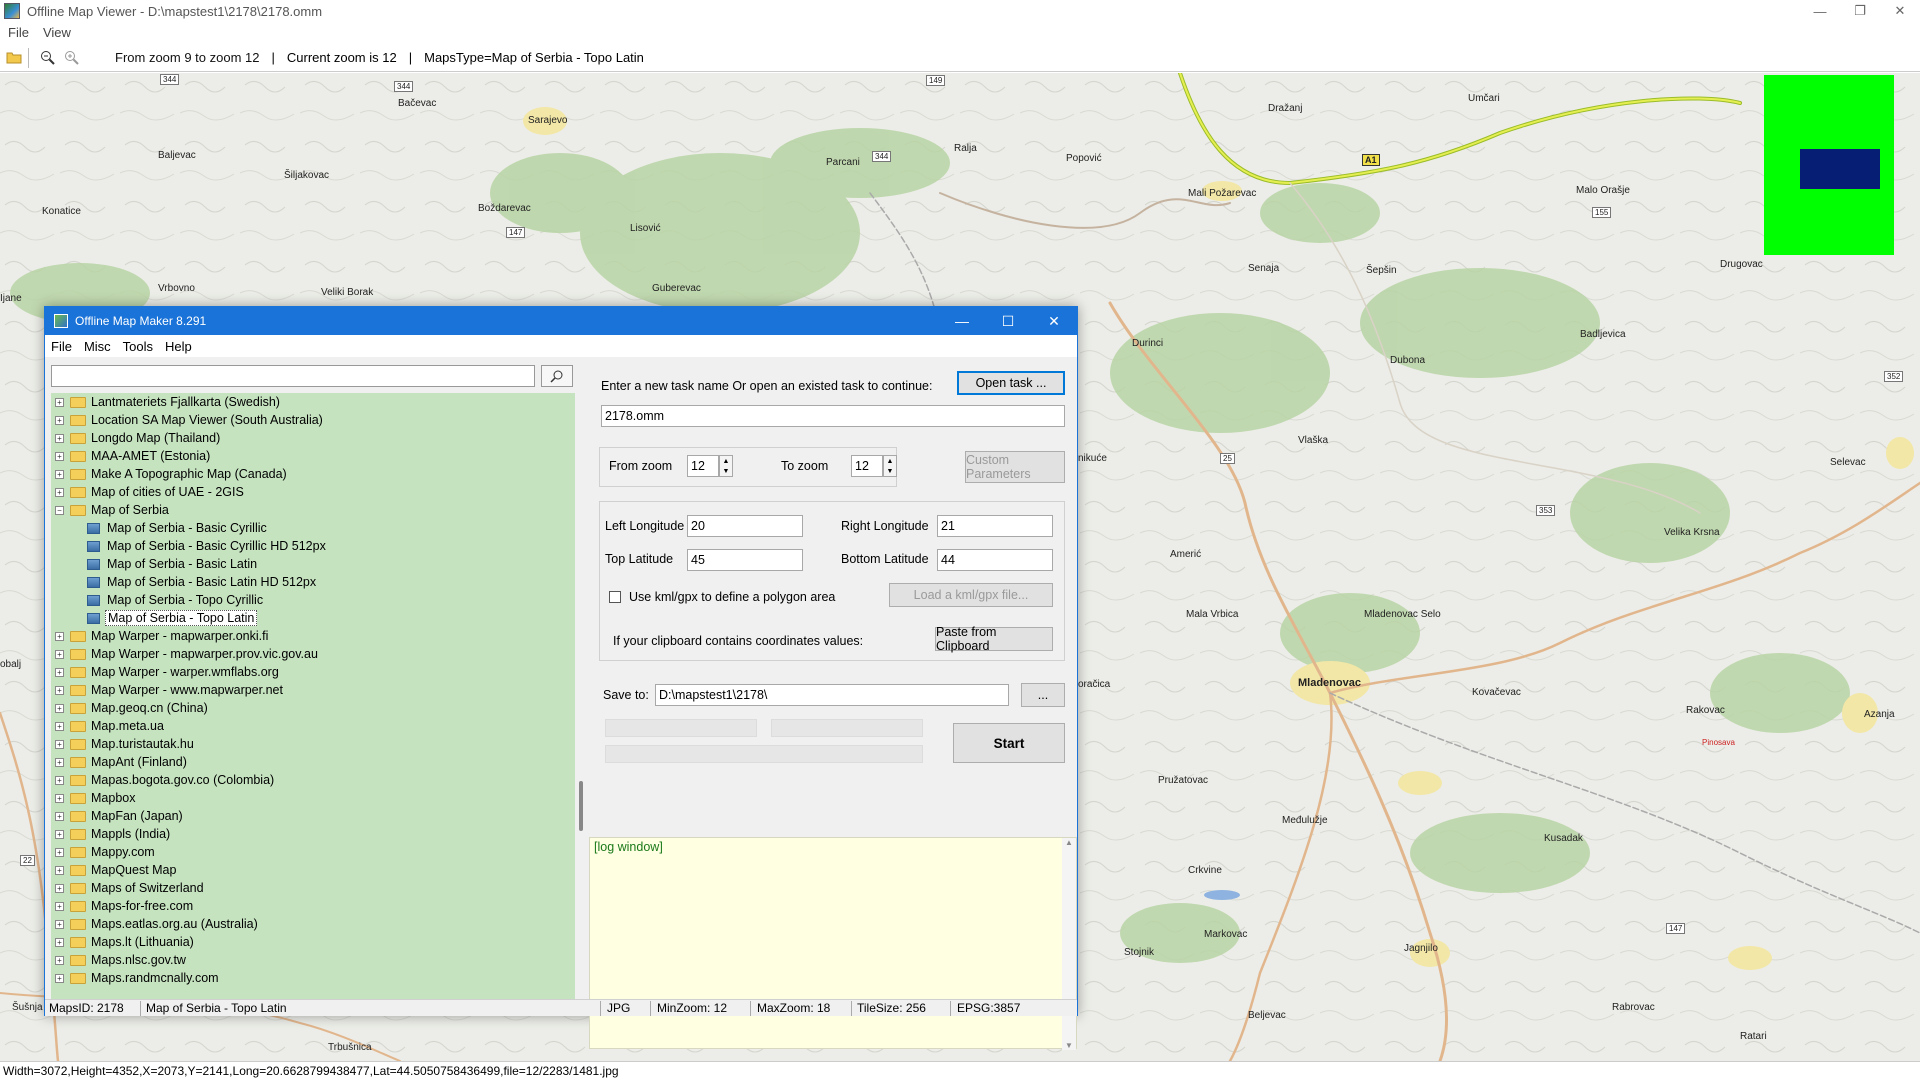 This screenshot has width=1920, height=1080. Describe the element at coordinates (745, 560) in the screenshot. I see `top-latitude-input: 45` at that location.